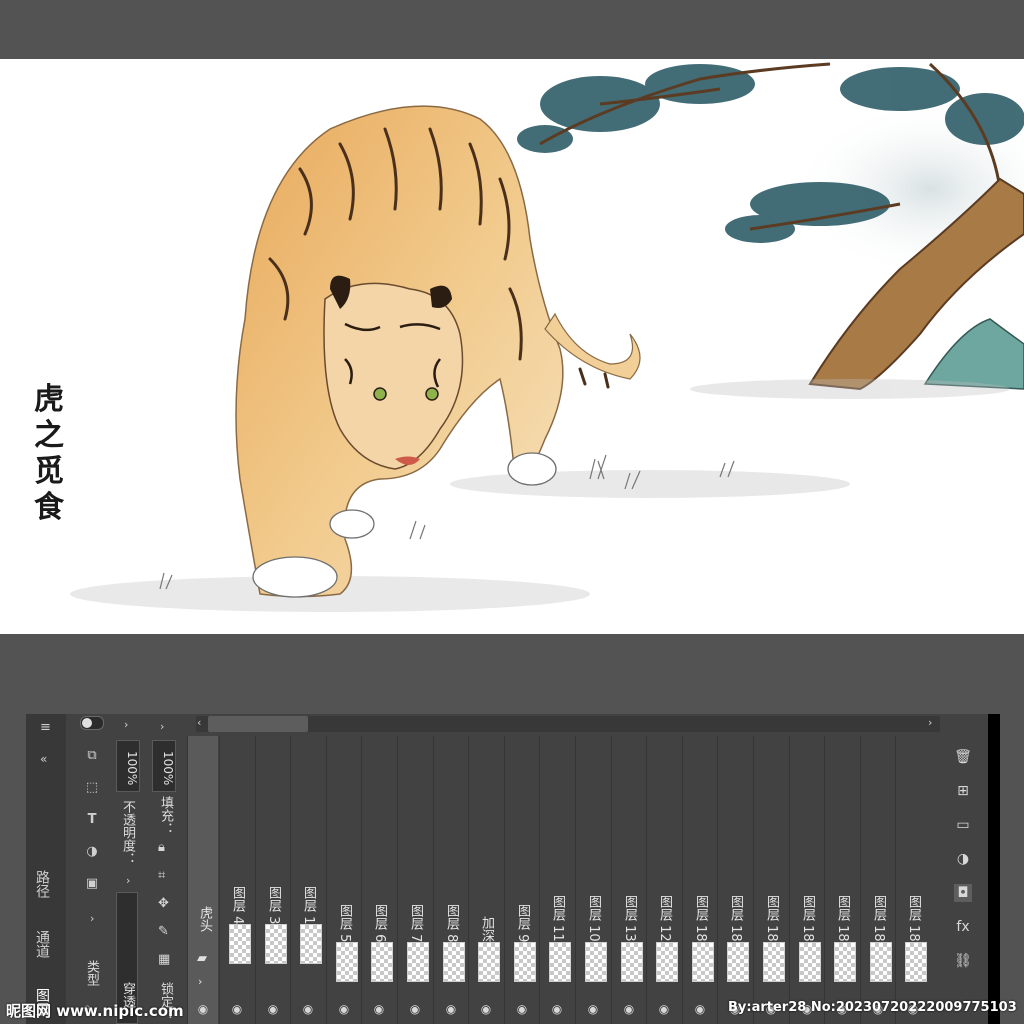 The width and height of the screenshot is (1024, 1024). I want to click on opacity-input: 100%, so click(128, 766).